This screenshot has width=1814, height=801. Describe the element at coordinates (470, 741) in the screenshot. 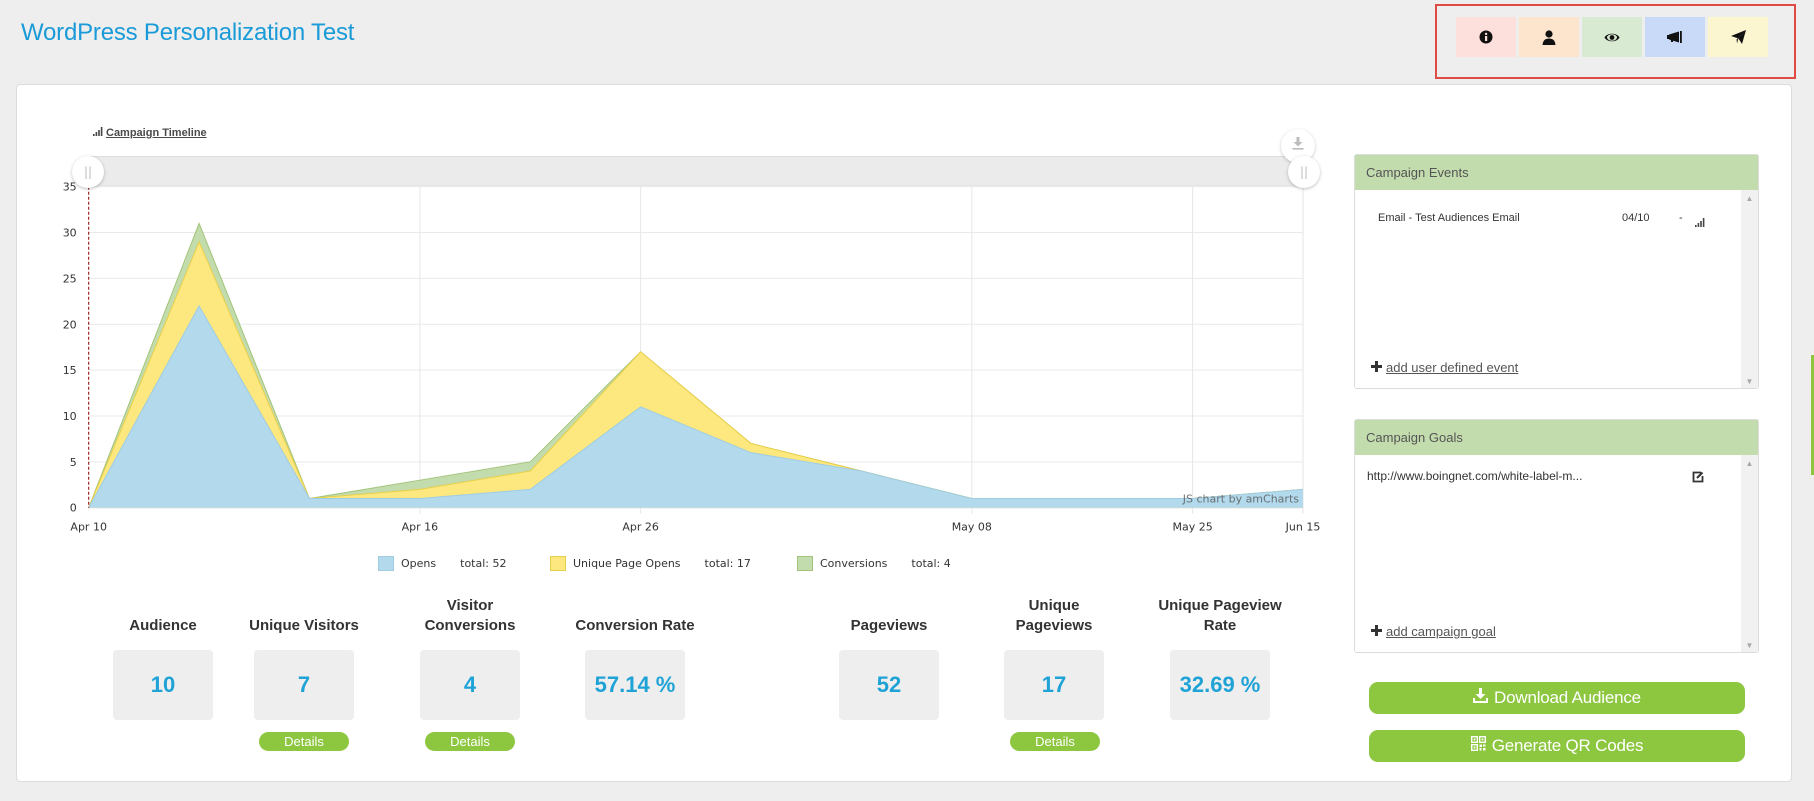

I see `visitor-conversions-details-button: Details` at that location.